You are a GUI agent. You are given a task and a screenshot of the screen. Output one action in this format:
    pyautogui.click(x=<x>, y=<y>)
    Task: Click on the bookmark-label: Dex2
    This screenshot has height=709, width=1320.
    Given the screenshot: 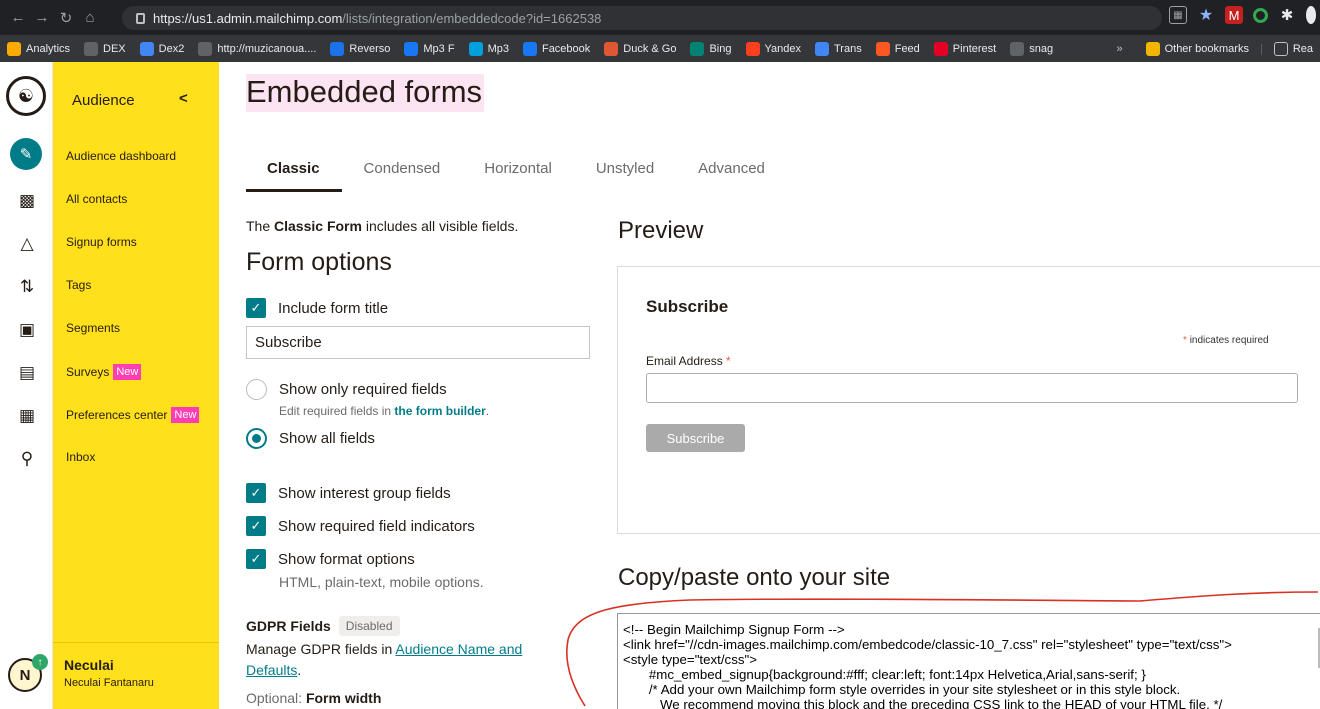 What is the action you would take?
    pyautogui.click(x=171, y=48)
    